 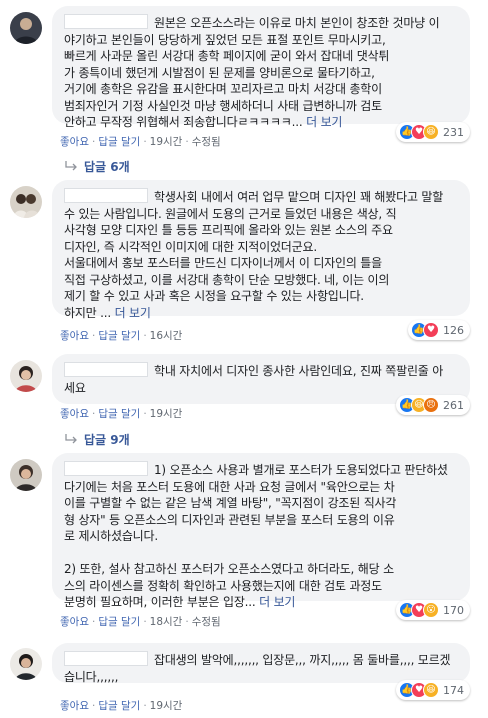 I want to click on angry-icon: 😠, so click(x=431, y=405).